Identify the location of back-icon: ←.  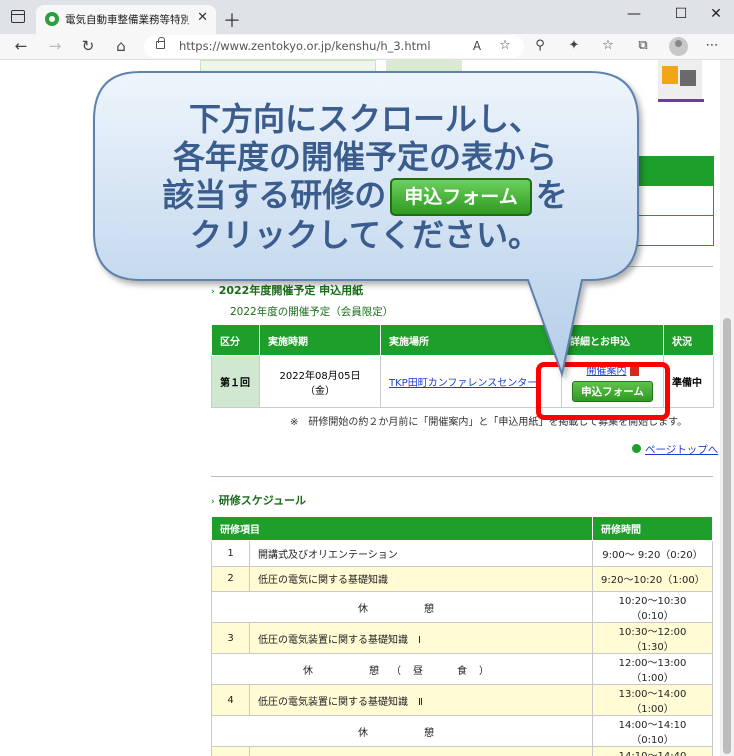
(21, 46).